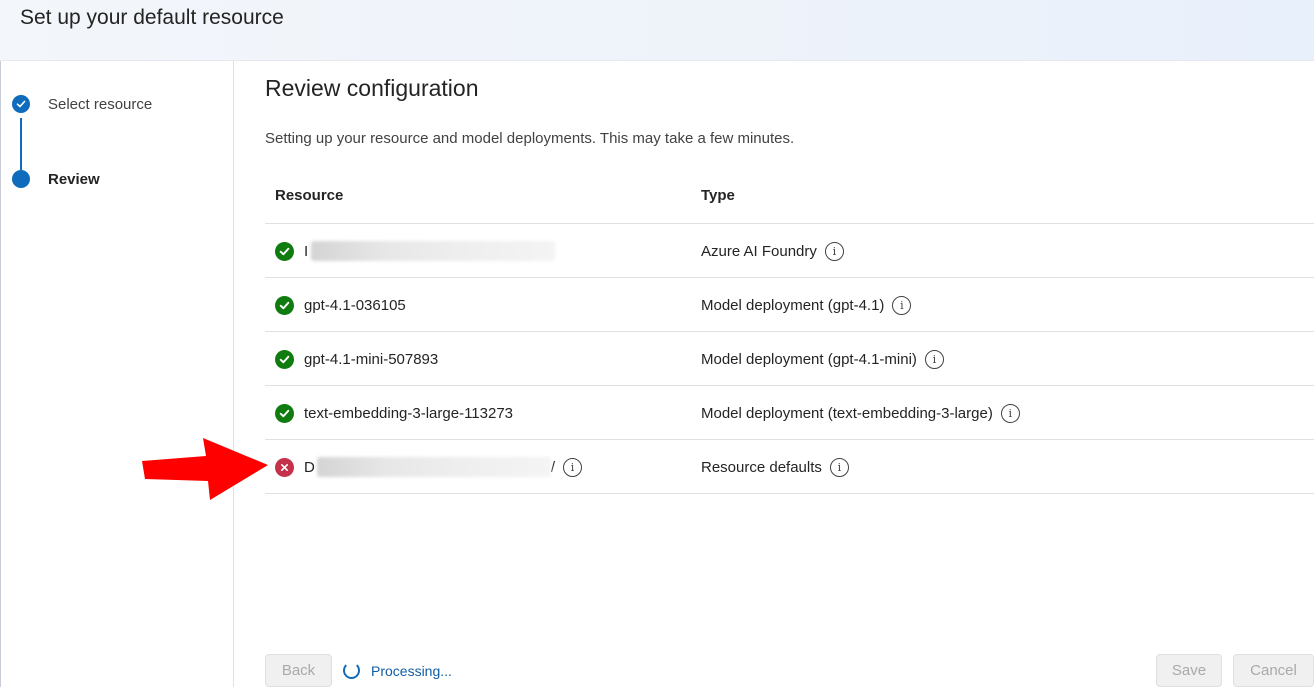 This screenshot has width=1314, height=687. I want to click on step-label: Select resource, so click(100, 104).